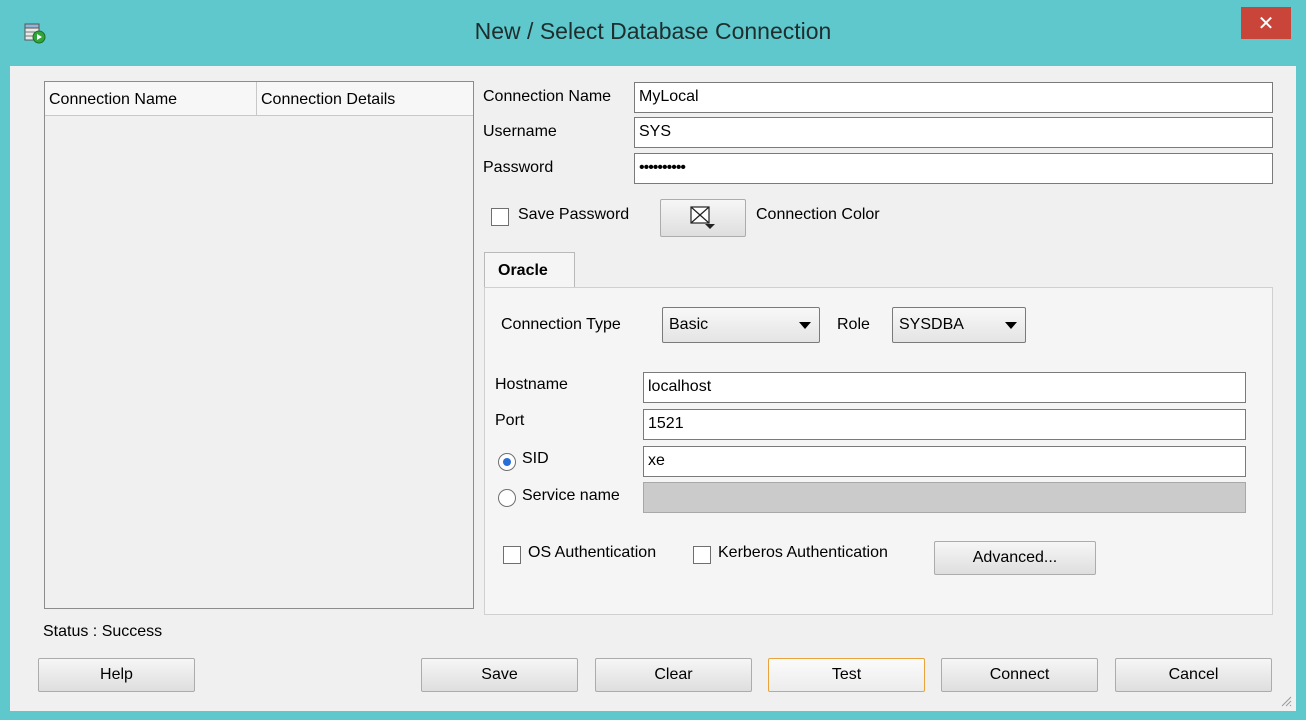 This screenshot has height=720, width=1306. I want to click on os-authentication-checkbox, so click(512, 555).